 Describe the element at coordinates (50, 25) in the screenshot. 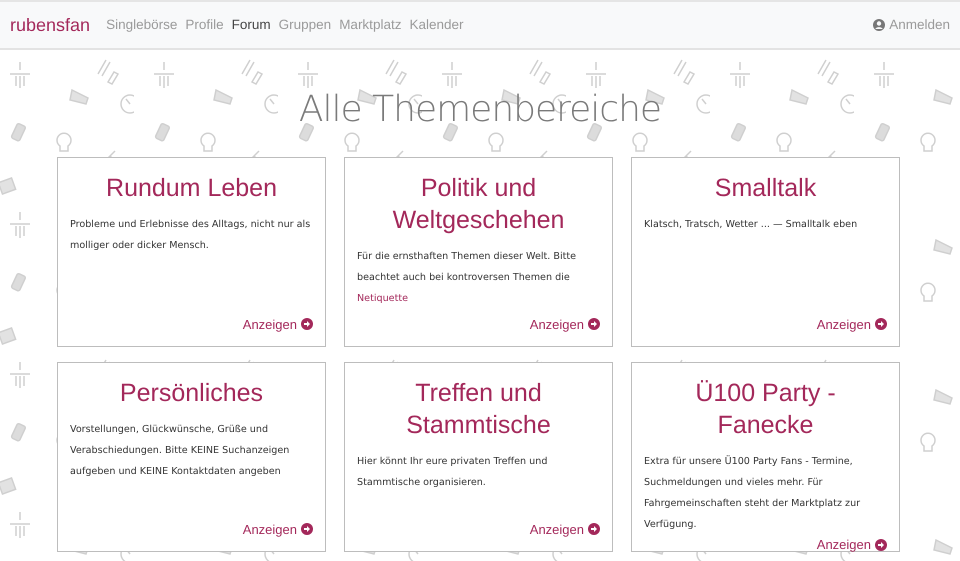

I see `brand-link: rubensfan` at that location.